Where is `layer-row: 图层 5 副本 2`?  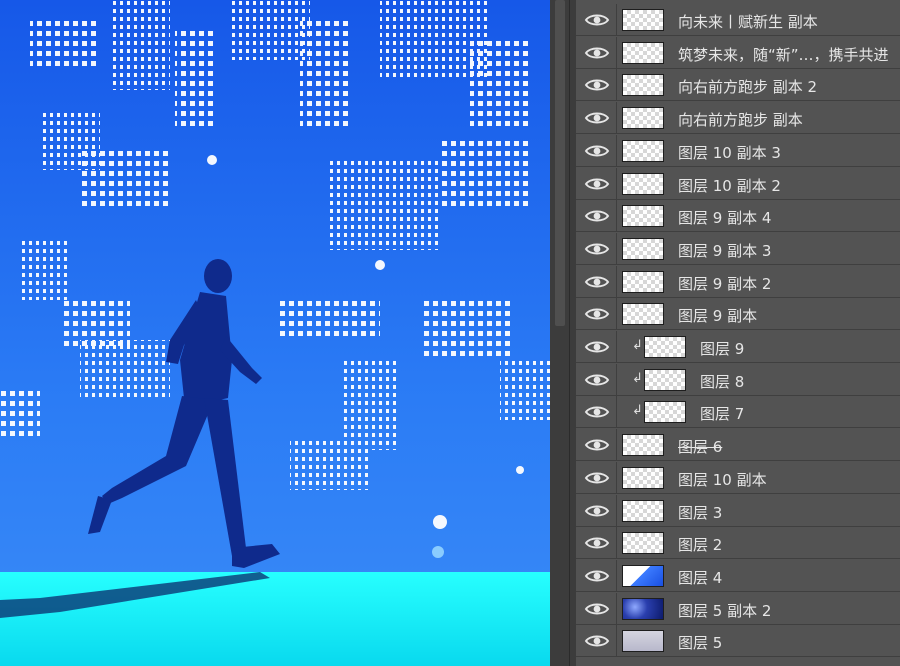 layer-row: 图层 5 副本 2 is located at coordinates (738, 608).